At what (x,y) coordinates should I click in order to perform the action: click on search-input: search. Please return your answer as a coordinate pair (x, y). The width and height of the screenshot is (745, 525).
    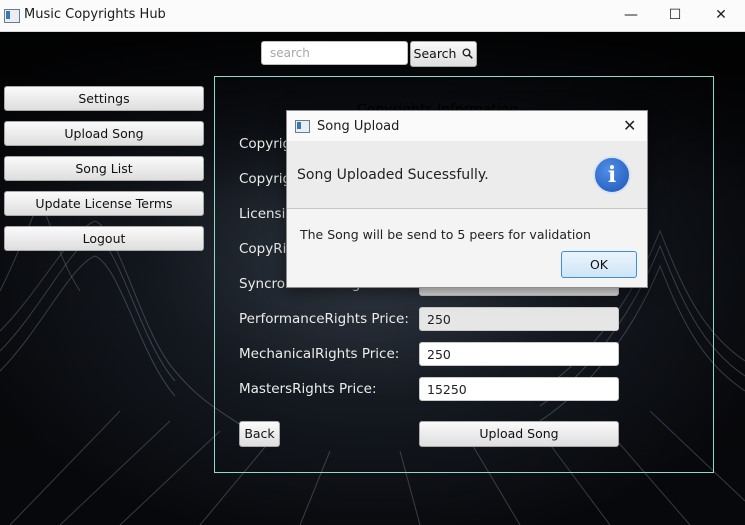
    Looking at the image, I should click on (334, 53).